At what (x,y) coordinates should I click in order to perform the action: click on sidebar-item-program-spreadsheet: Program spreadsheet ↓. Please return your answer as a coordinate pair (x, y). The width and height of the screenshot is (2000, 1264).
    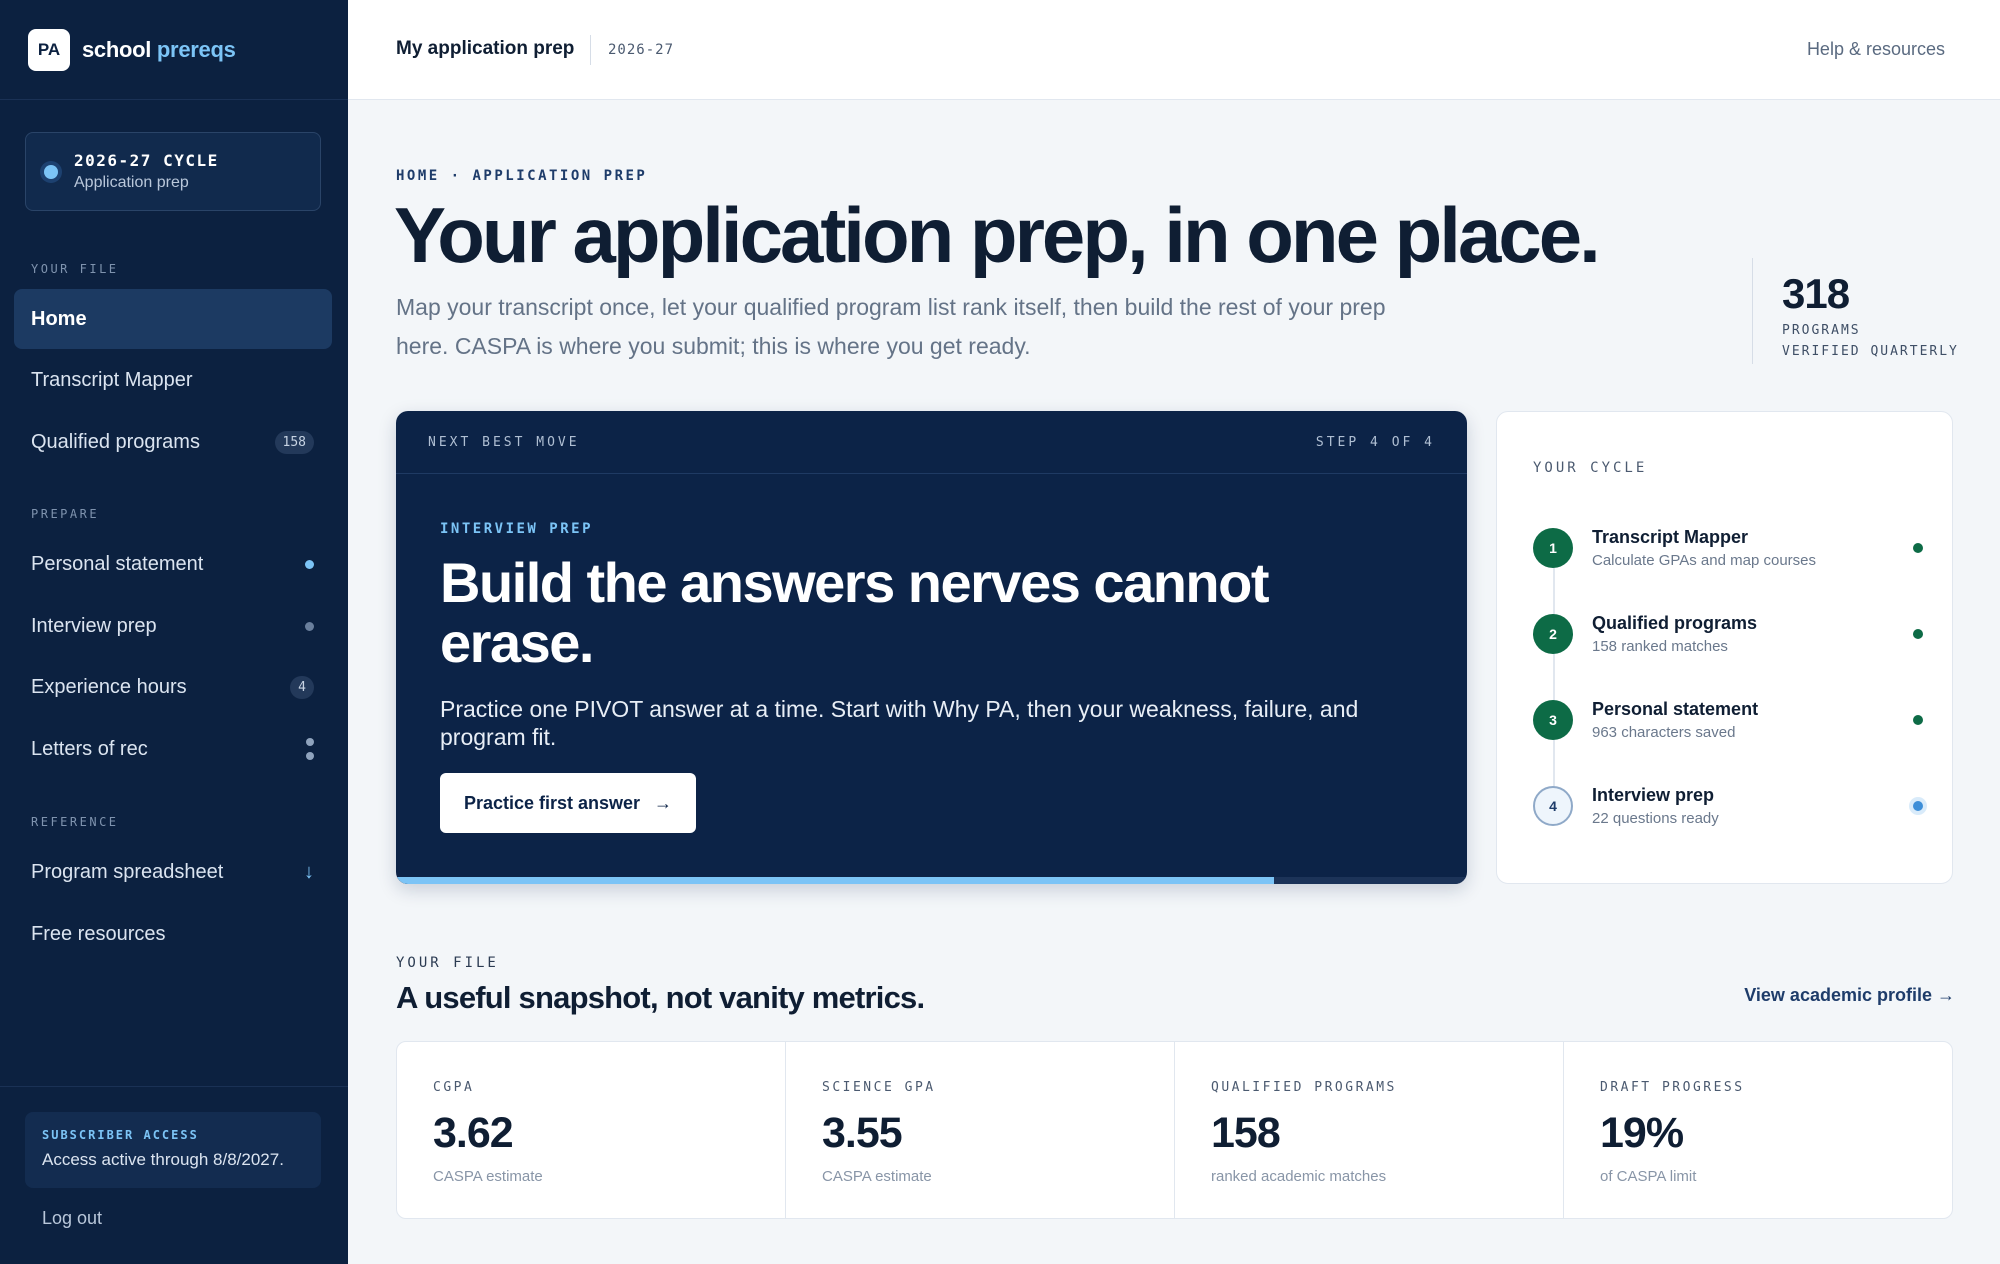
    Looking at the image, I should click on (173, 872).